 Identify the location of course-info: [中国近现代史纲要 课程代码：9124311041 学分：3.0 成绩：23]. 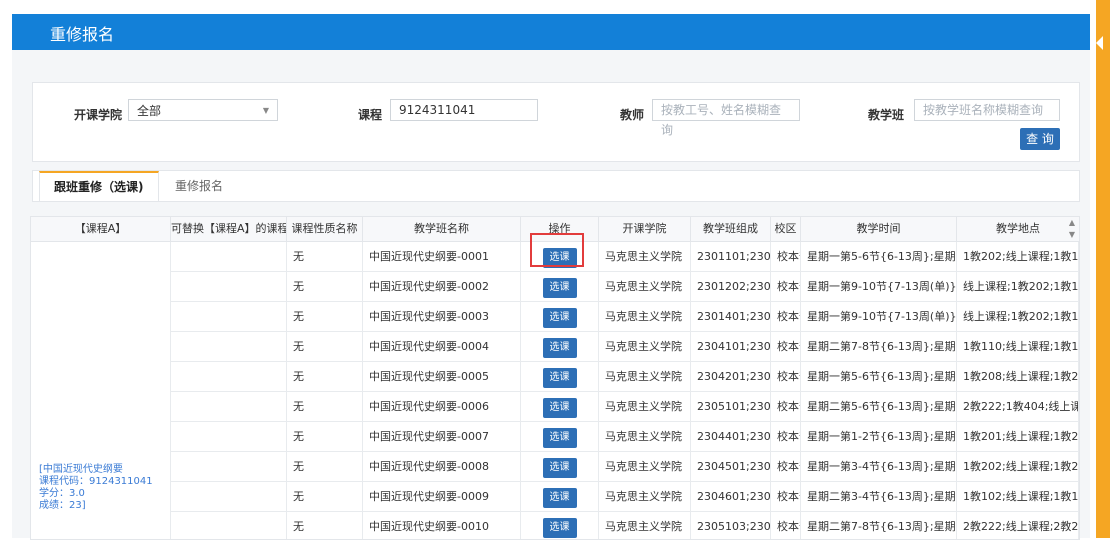
(96, 488).